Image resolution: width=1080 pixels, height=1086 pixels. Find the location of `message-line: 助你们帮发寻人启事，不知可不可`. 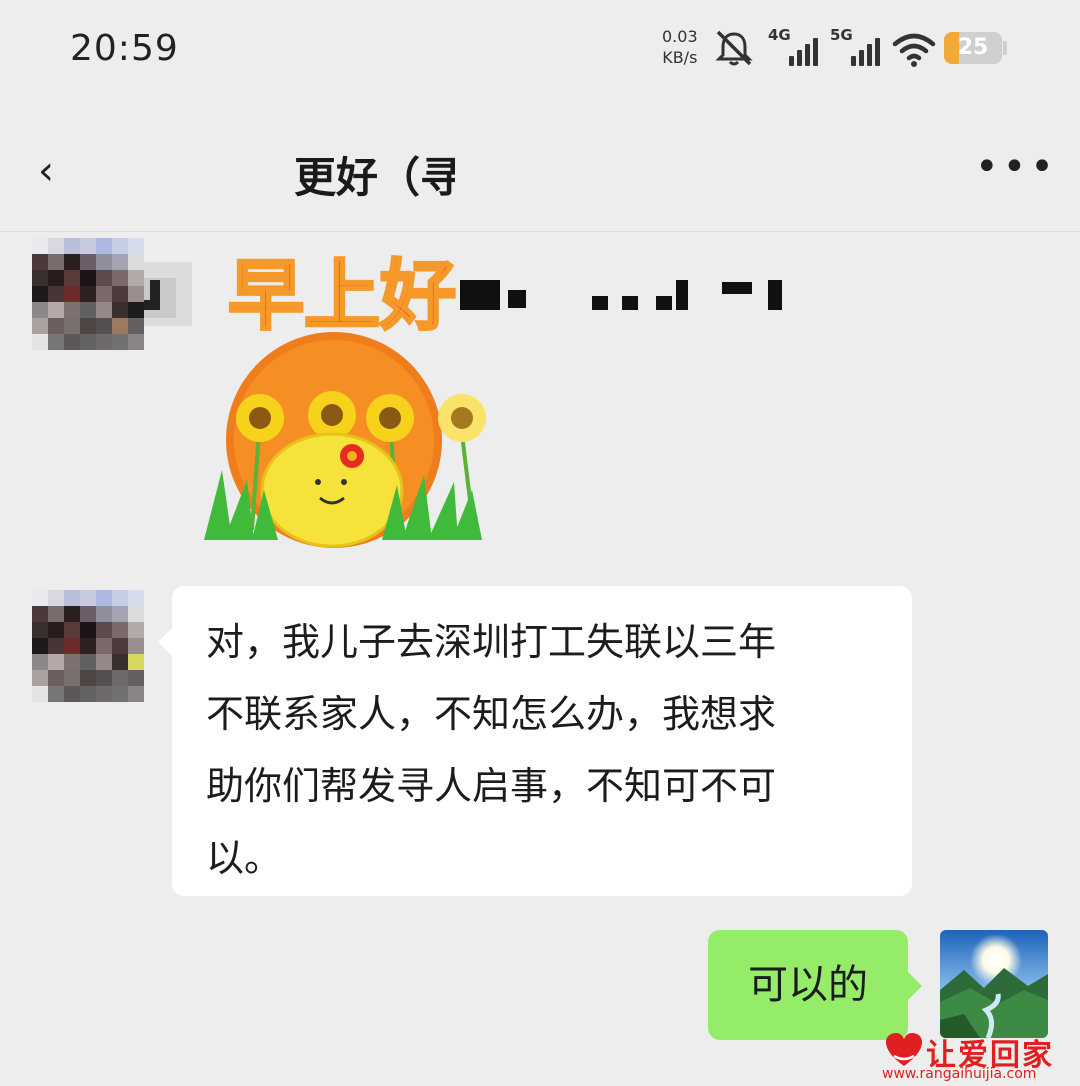

message-line: 助你们帮发寻人启事，不知可不可 is located at coordinates (491, 786).